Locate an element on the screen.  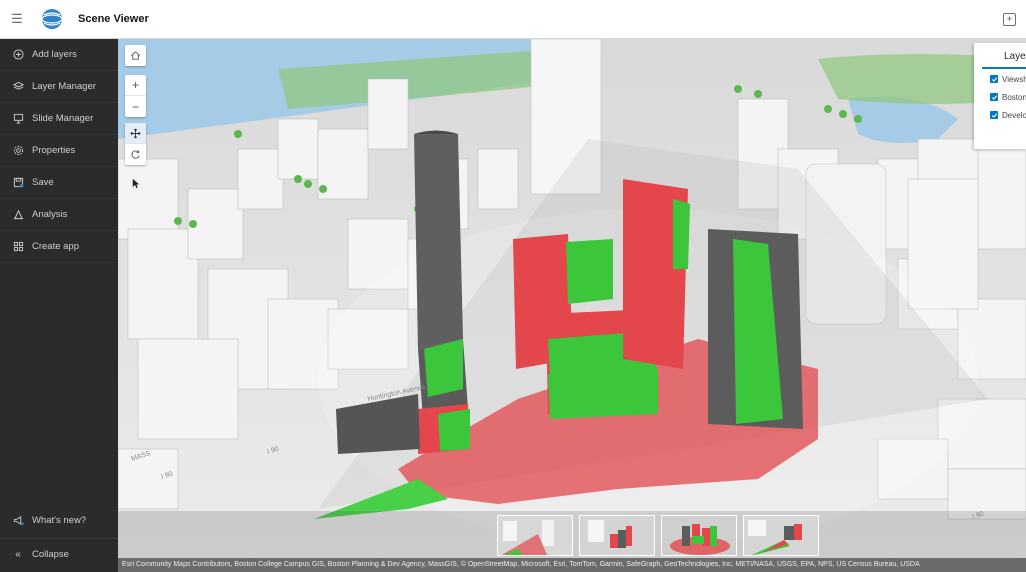
layer-name: Viewshed is located at coordinates (1014, 79).